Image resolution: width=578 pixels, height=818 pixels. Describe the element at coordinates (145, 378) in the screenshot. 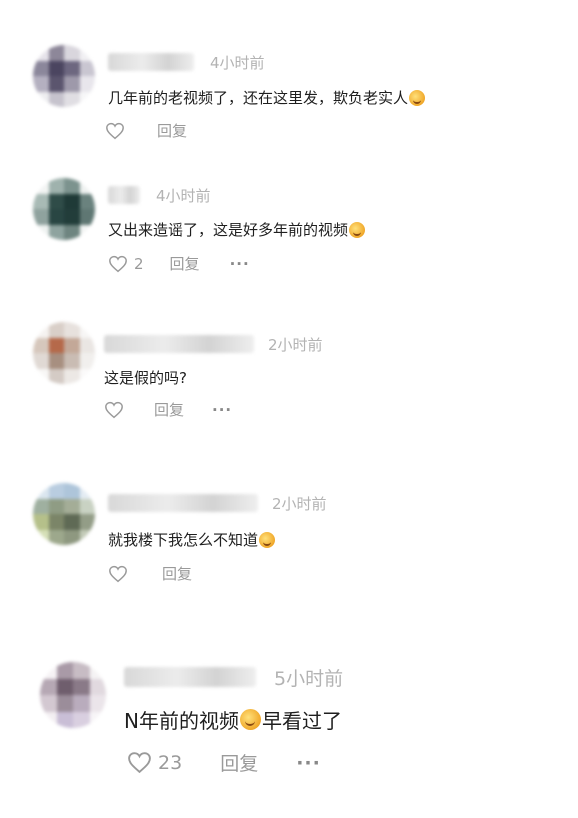

I see `comment-text: 这是假的吗?` at that location.